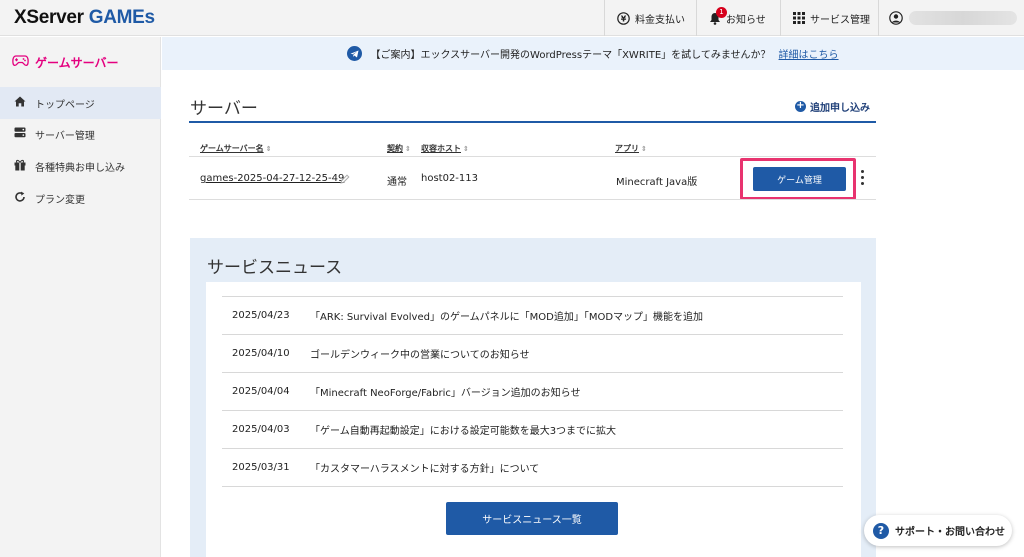  I want to click on service-management-button: サービス管理, so click(829, 18).